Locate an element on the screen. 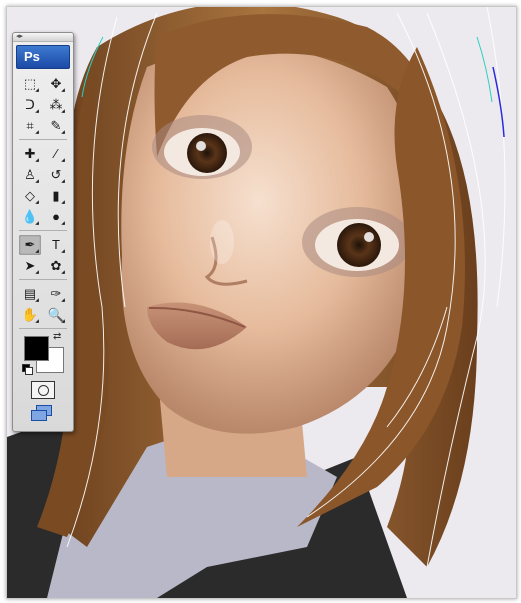  tool-row: ▤ ✑ is located at coordinates (43, 293).